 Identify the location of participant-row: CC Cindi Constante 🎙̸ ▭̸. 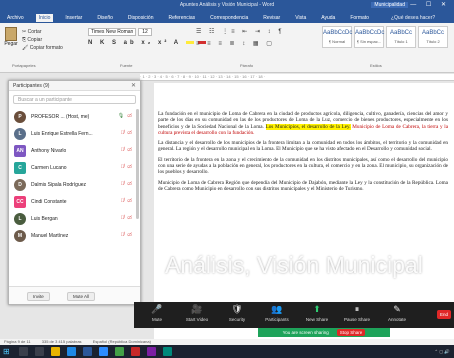
(74, 201).